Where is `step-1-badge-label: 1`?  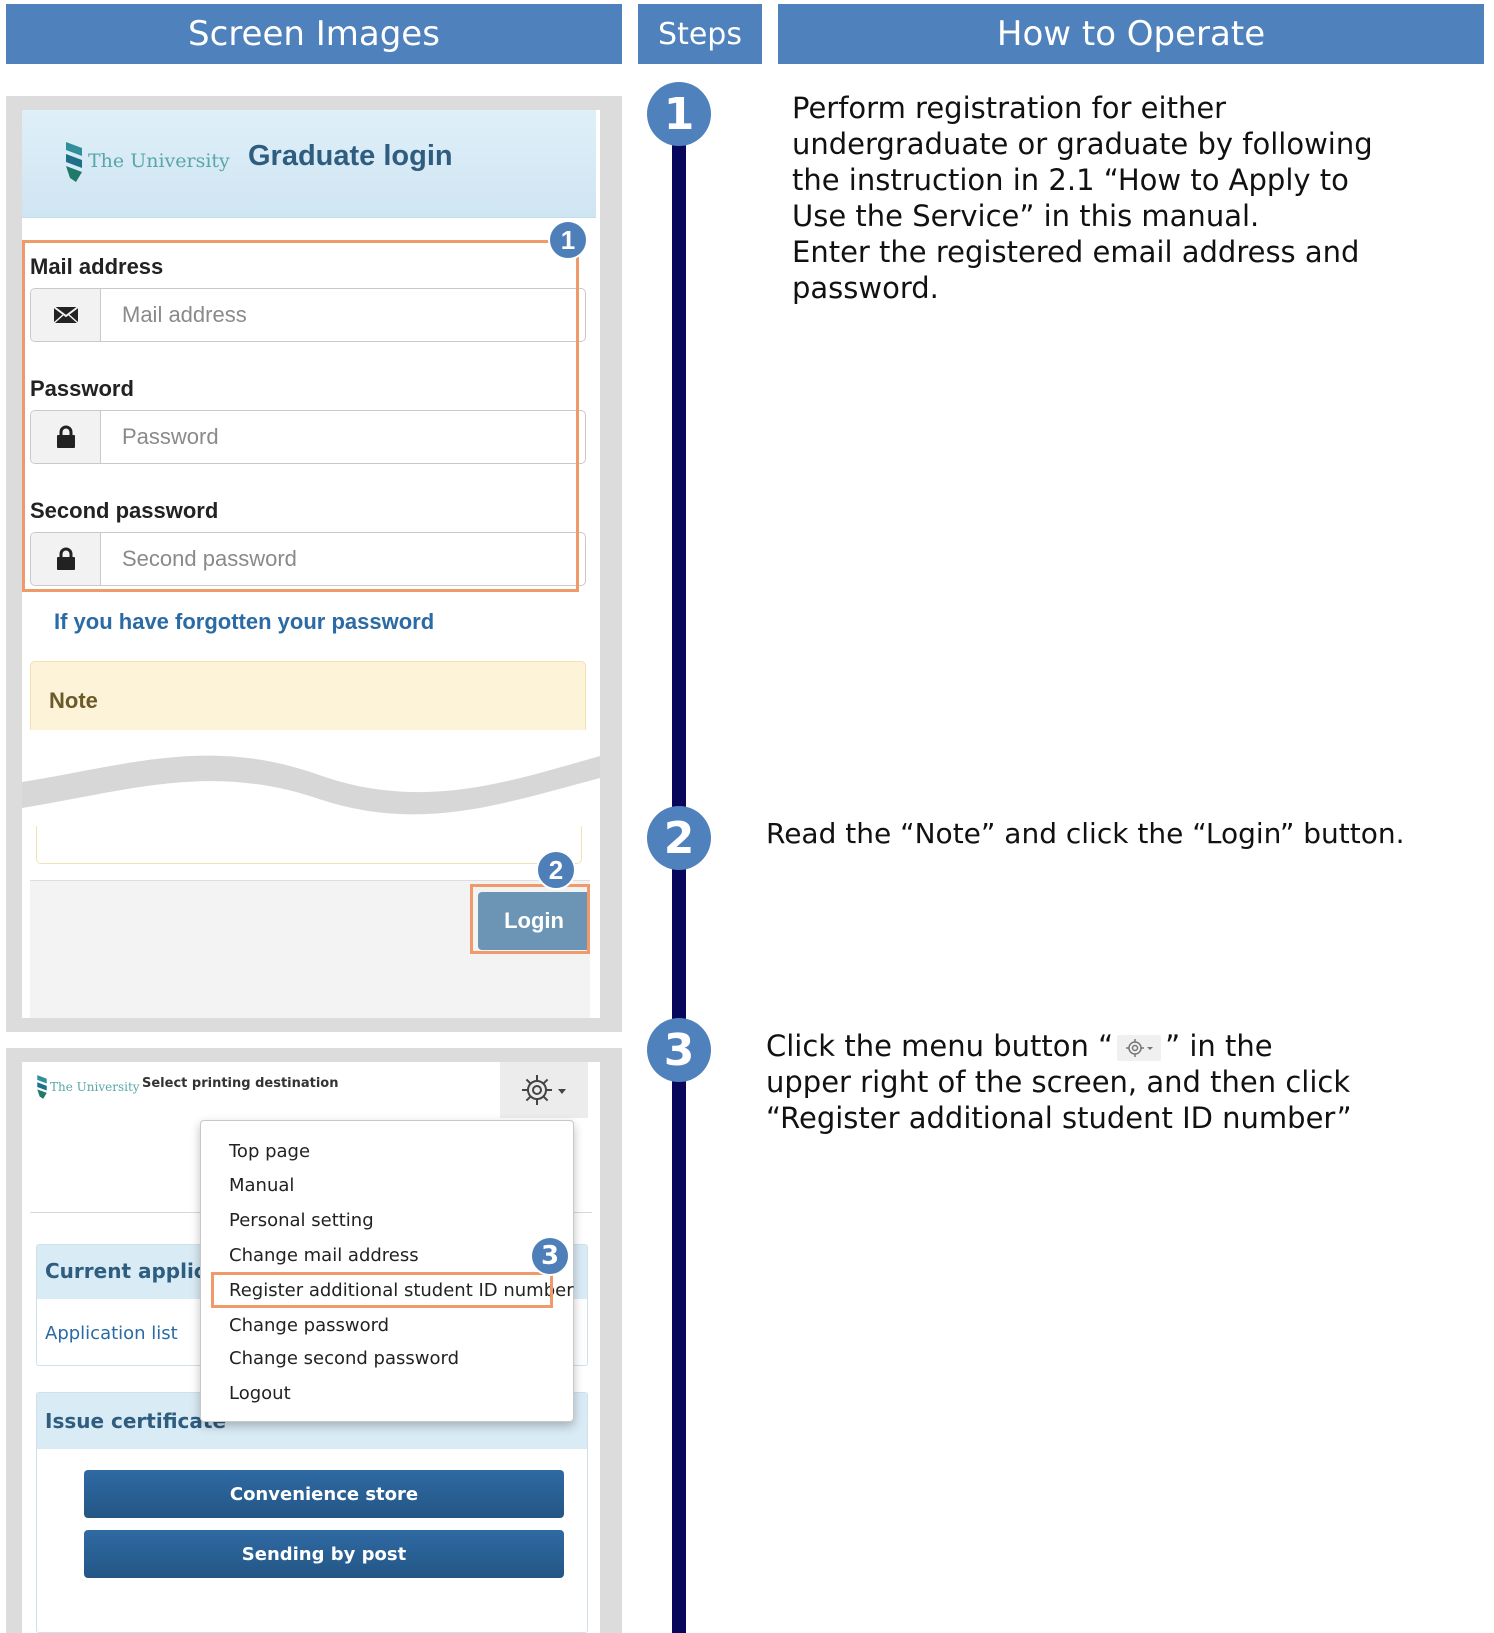 step-1-badge-label: 1 is located at coordinates (568, 239).